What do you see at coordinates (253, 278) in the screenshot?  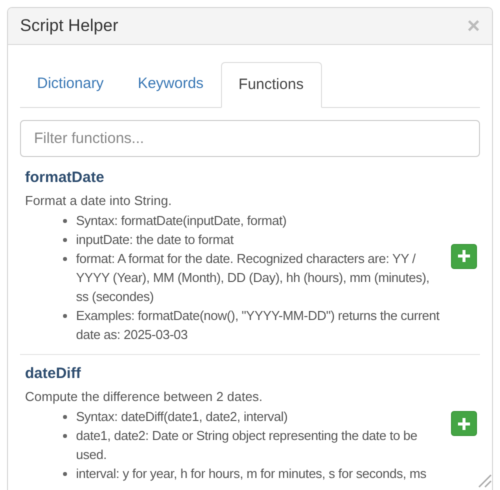 I see `function-detail: format: A format for the date. Recognized characters are: YY / YYYY (Year), MM (Month), DD (Day), hh (hours), mm (minutes), ss (secondes)` at bounding box center [253, 278].